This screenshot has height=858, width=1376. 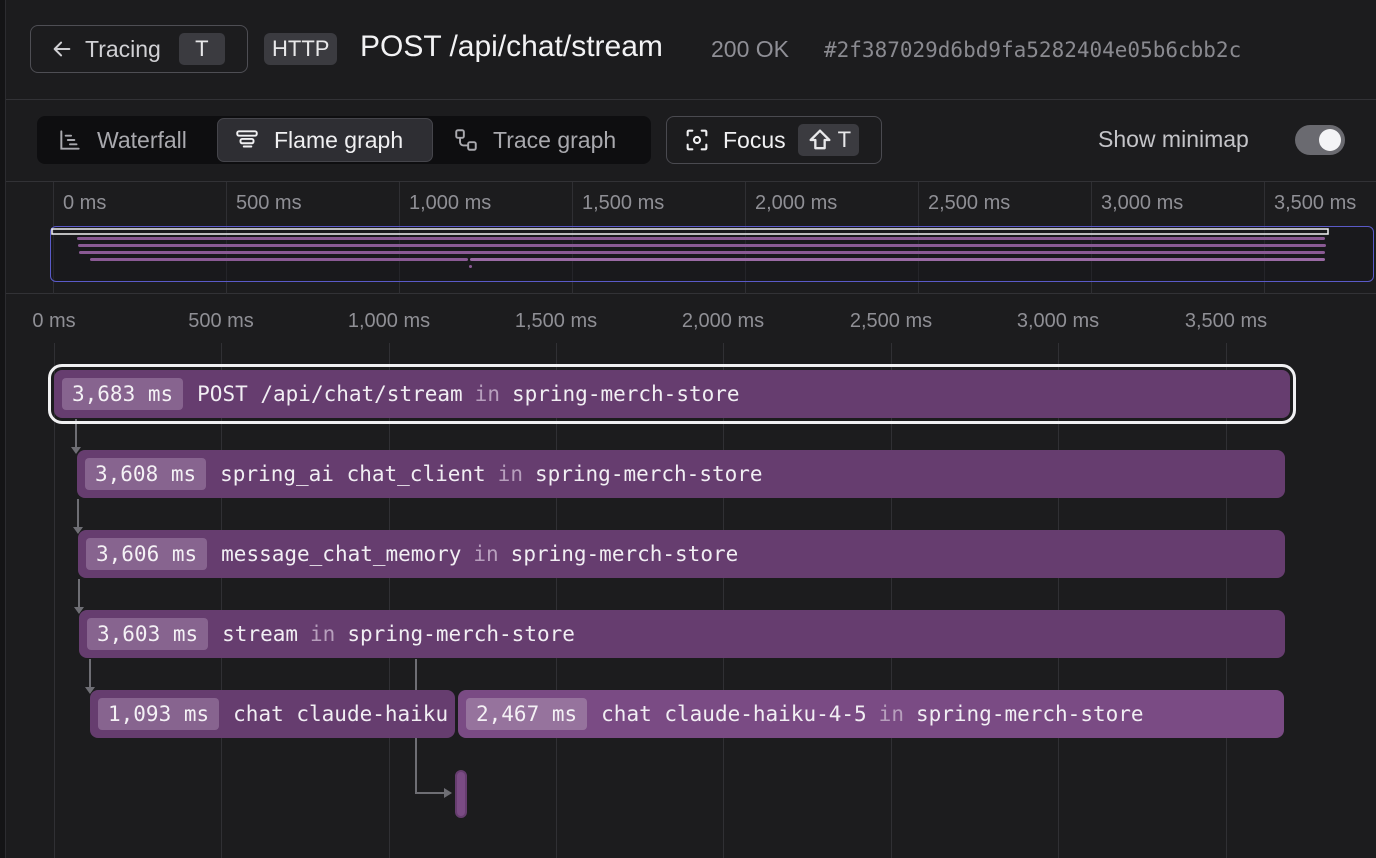 What do you see at coordinates (247, 139) in the screenshot?
I see `flame-graph-icon` at bounding box center [247, 139].